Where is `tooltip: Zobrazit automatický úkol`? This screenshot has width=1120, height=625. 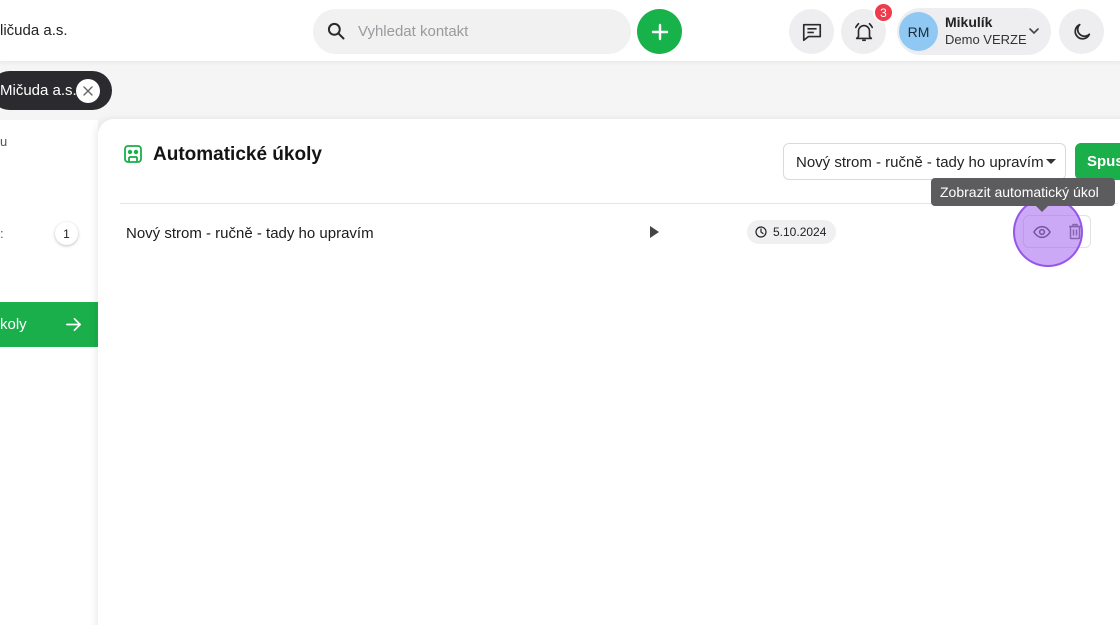 tooltip: Zobrazit automatický úkol is located at coordinates (1023, 195).